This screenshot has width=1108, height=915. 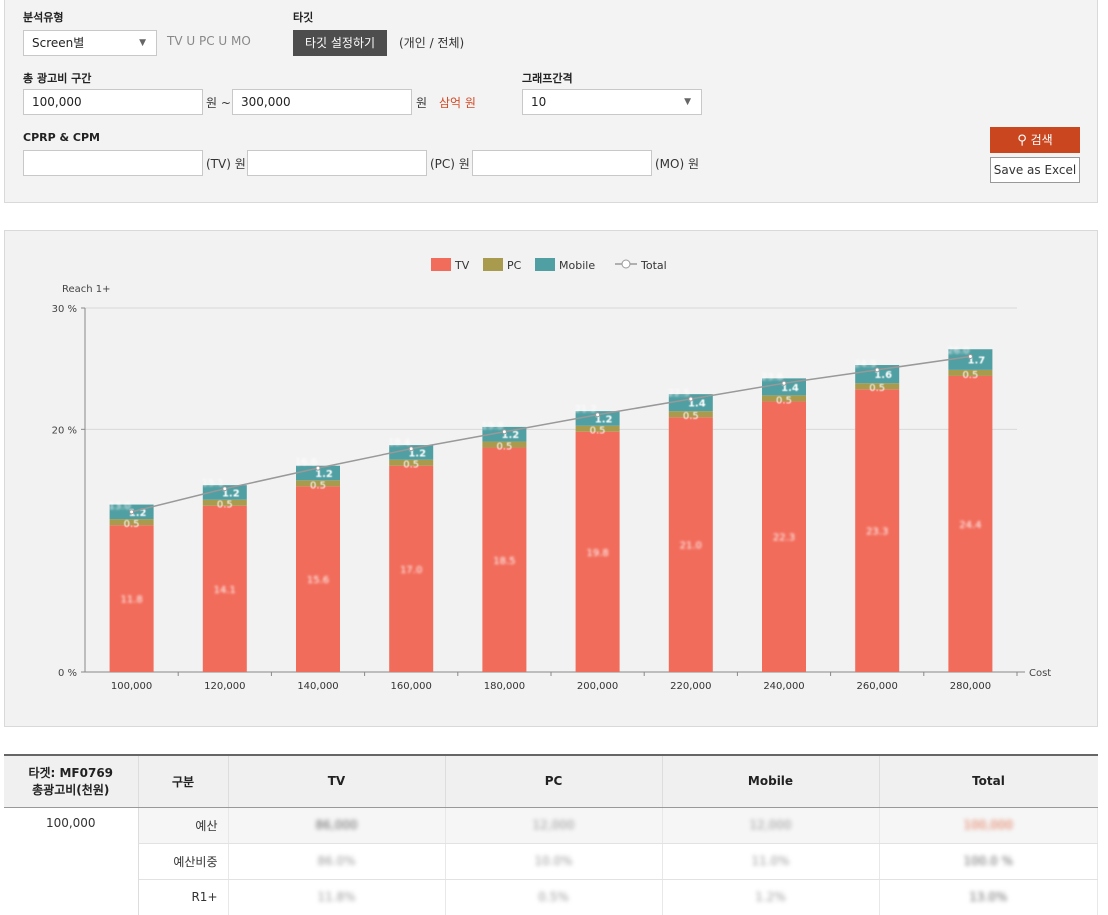 I want to click on table-cell: 86.0%, so click(x=337, y=861).